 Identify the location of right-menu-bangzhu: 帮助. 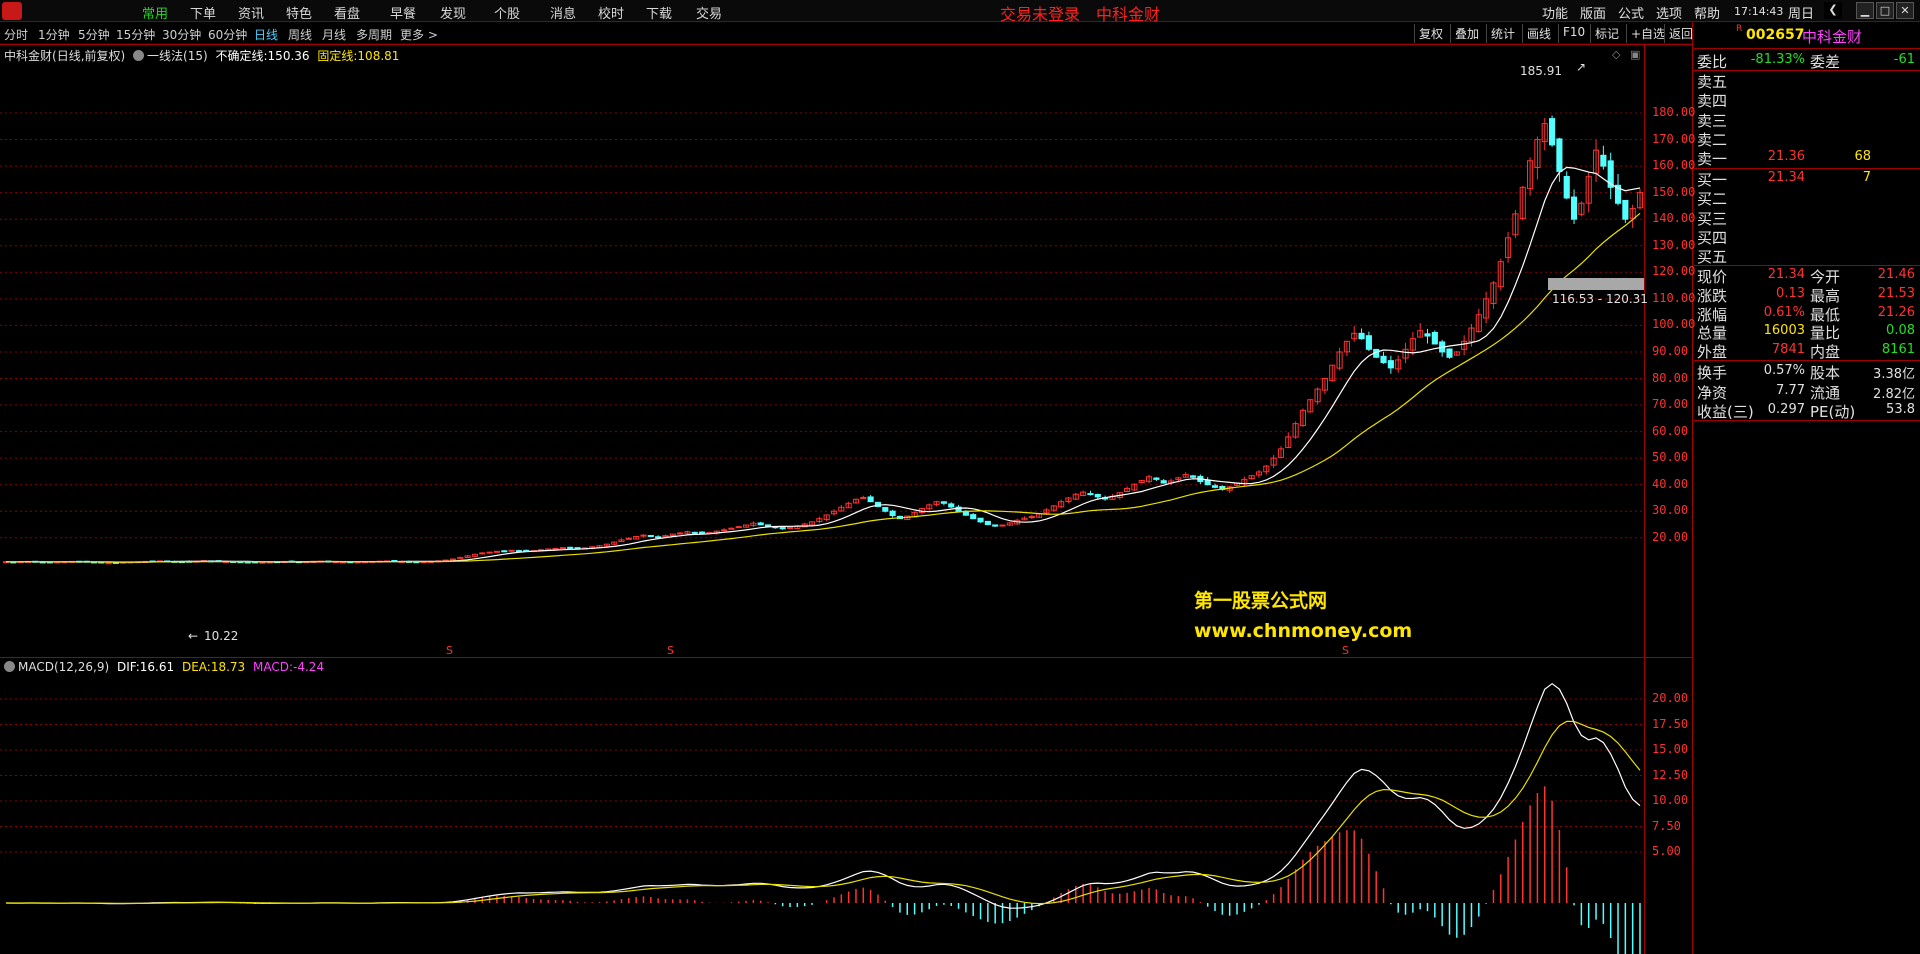
(1707, 12).